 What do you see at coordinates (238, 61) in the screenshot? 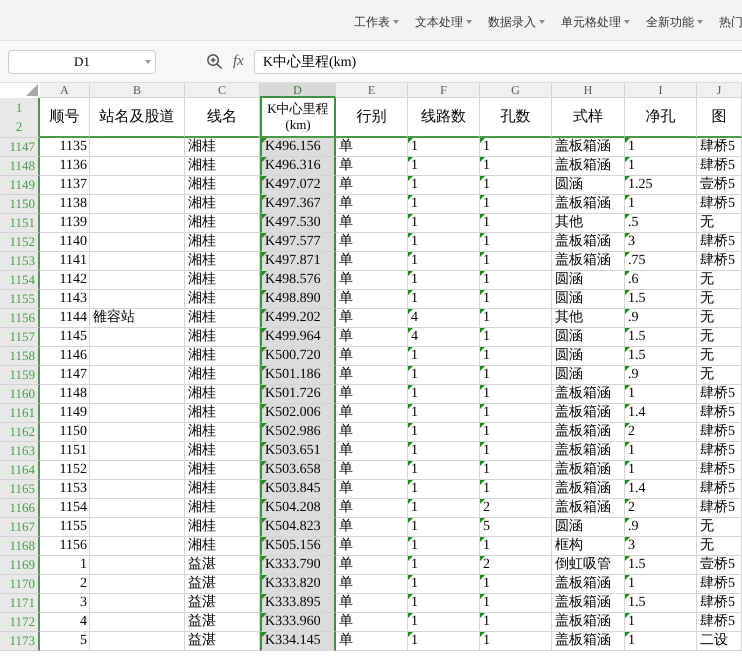
I see `function-label: fx` at bounding box center [238, 61].